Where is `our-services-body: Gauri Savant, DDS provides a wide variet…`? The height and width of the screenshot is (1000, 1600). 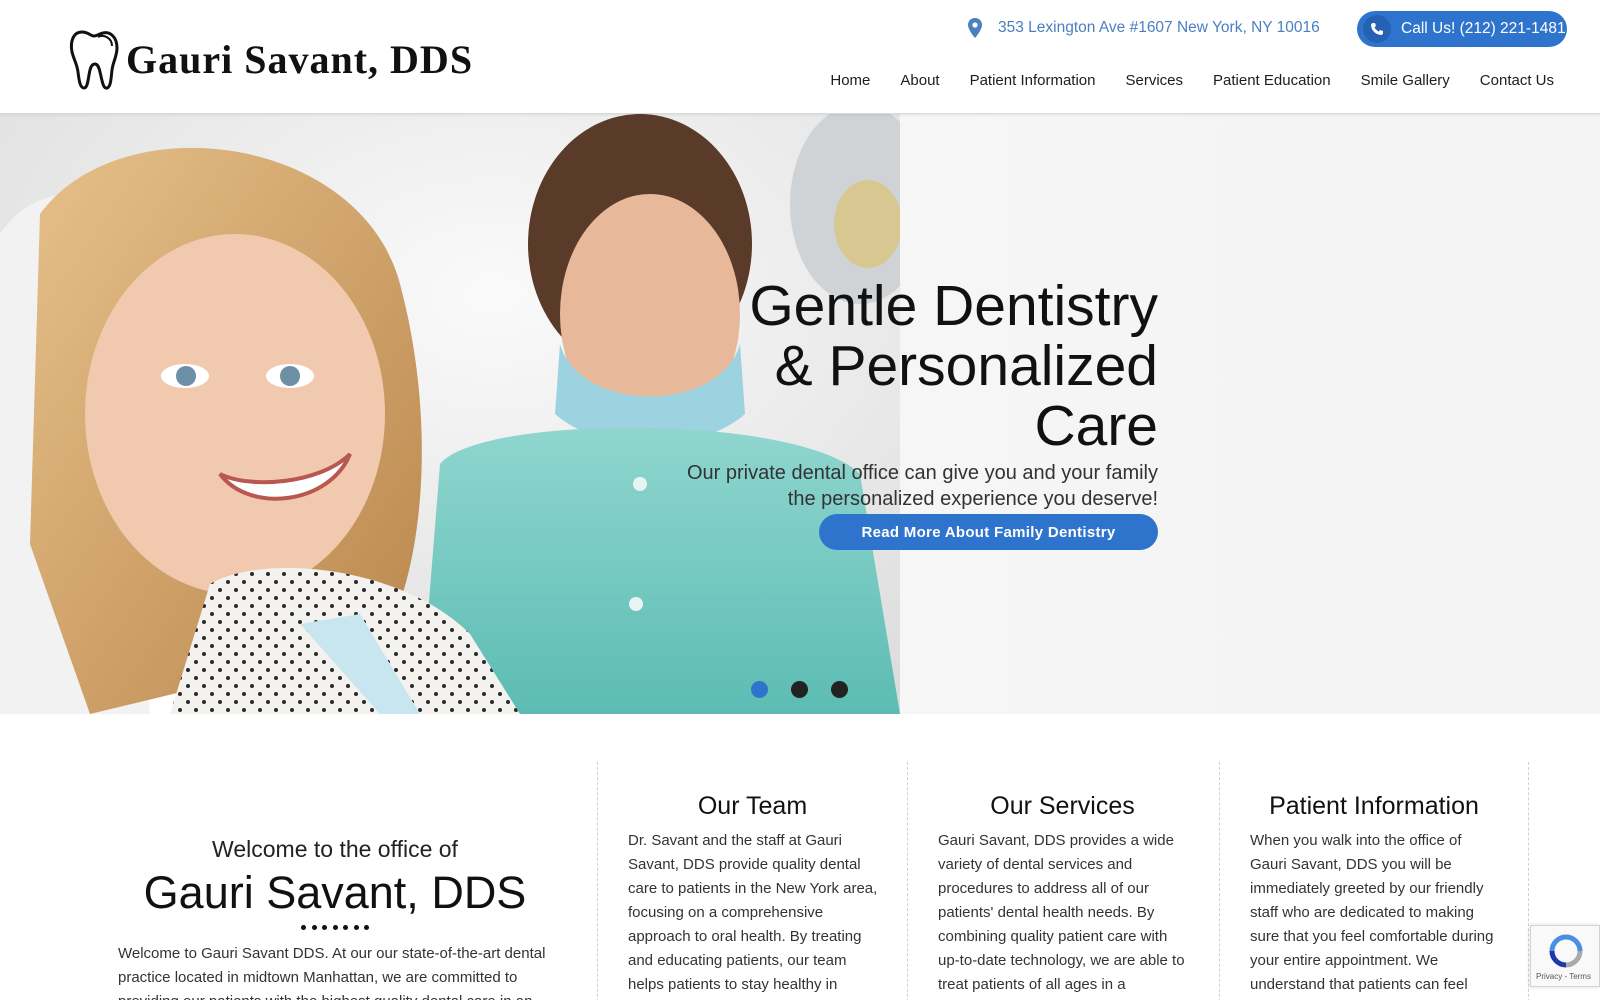 our-services-body: Gauri Savant, DDS provides a wide variet… is located at coordinates (1061, 912).